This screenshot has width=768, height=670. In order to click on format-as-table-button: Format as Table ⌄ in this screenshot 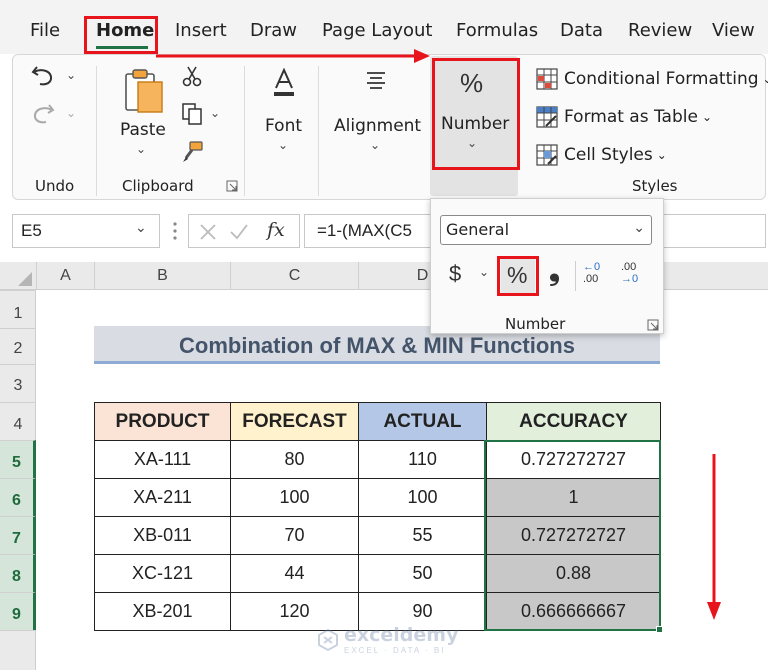, I will do `click(624, 117)`.